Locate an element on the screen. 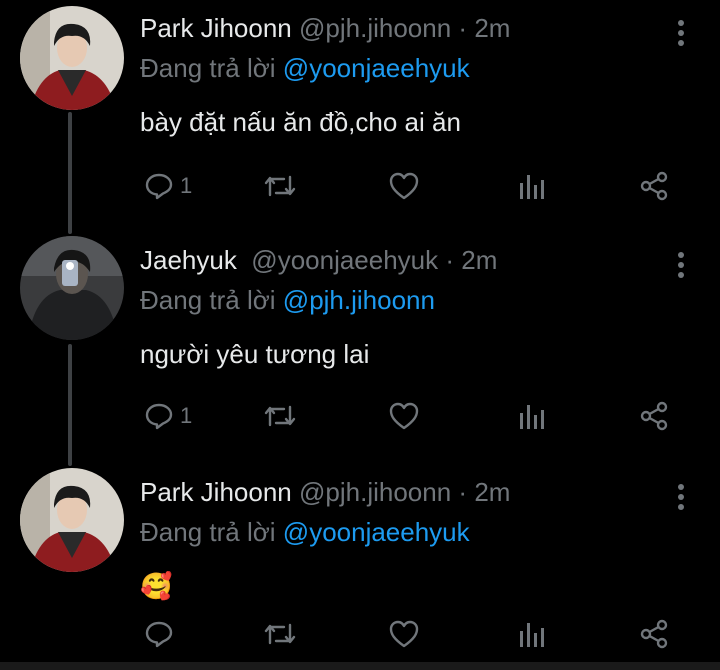 The image size is (720, 670). user-handle: @yoonjaeehyuk is located at coordinates (344, 260).